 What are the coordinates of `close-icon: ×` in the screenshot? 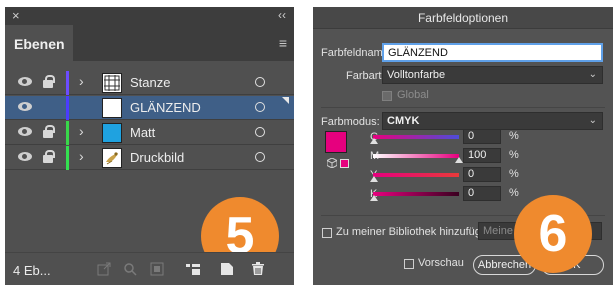 It's located at (16, 15).